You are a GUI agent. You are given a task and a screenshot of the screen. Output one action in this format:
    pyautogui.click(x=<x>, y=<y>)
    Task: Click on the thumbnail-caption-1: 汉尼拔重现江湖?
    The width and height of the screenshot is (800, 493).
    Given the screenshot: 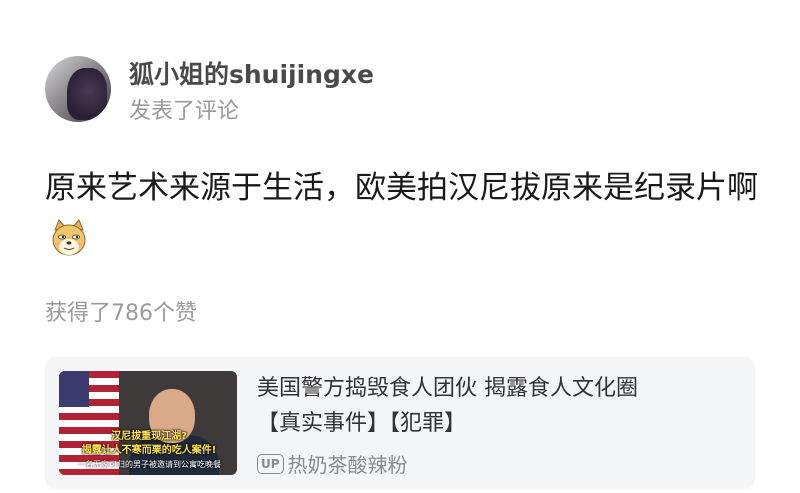 What is the action you would take?
    pyautogui.click(x=149, y=436)
    